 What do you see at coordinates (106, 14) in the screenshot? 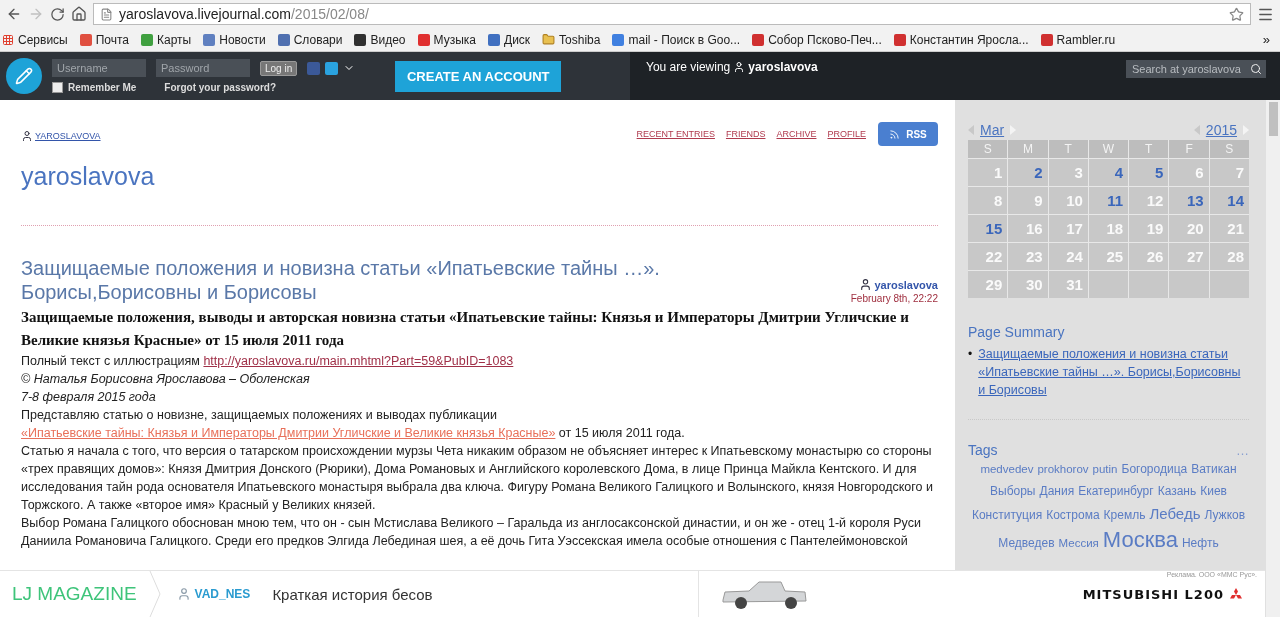
I see `page-icon` at bounding box center [106, 14].